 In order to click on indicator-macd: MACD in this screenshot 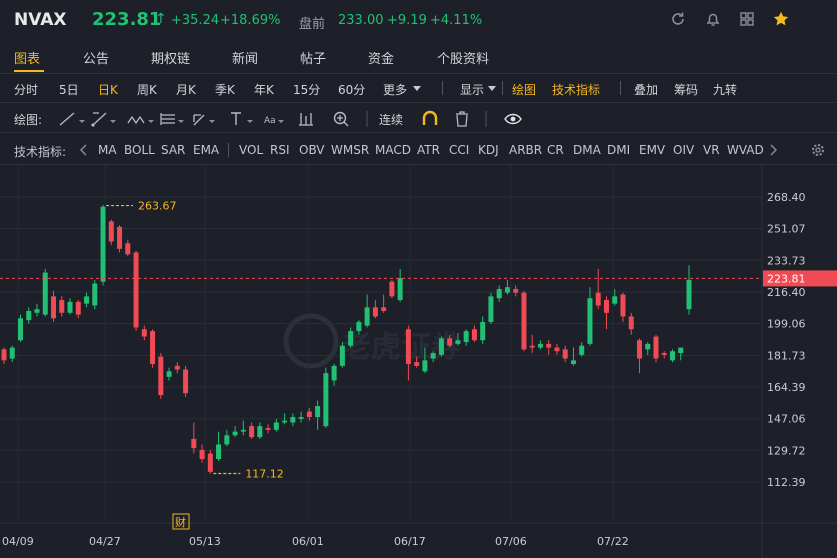, I will do `click(393, 150)`.